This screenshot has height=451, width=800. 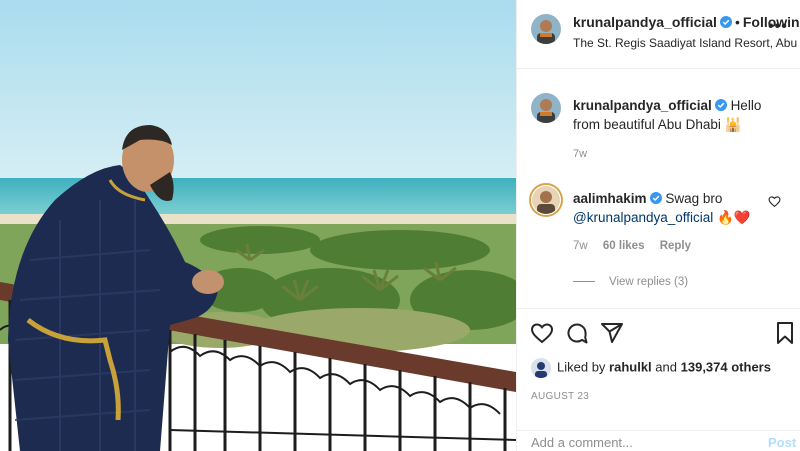 What do you see at coordinates (658, 440) in the screenshot?
I see `add-comment-bar: Add a comment... Post` at bounding box center [658, 440].